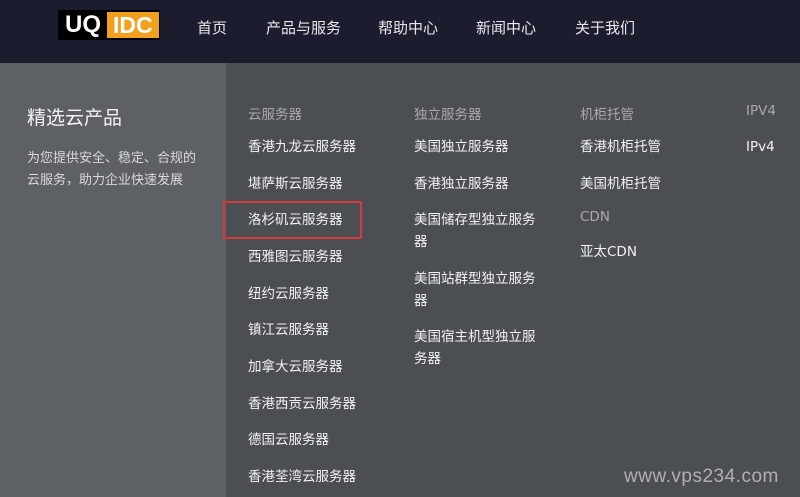 The image size is (800, 497). I want to click on logo-uq: UQ, so click(83, 24).